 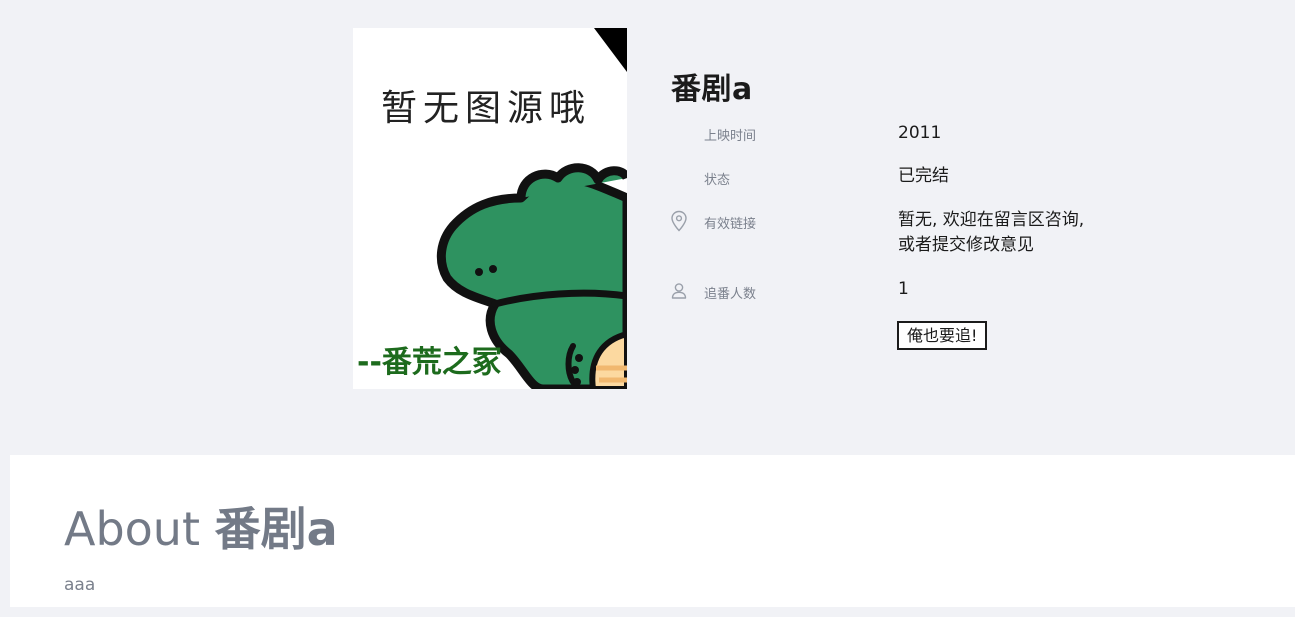 What do you see at coordinates (276, 529) in the screenshot?
I see `about-show-name: 番剧a` at bounding box center [276, 529].